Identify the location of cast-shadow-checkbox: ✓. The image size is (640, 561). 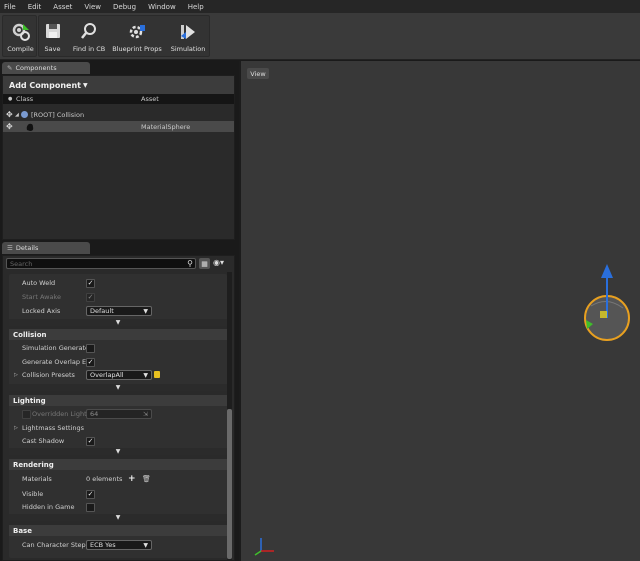
(90, 441).